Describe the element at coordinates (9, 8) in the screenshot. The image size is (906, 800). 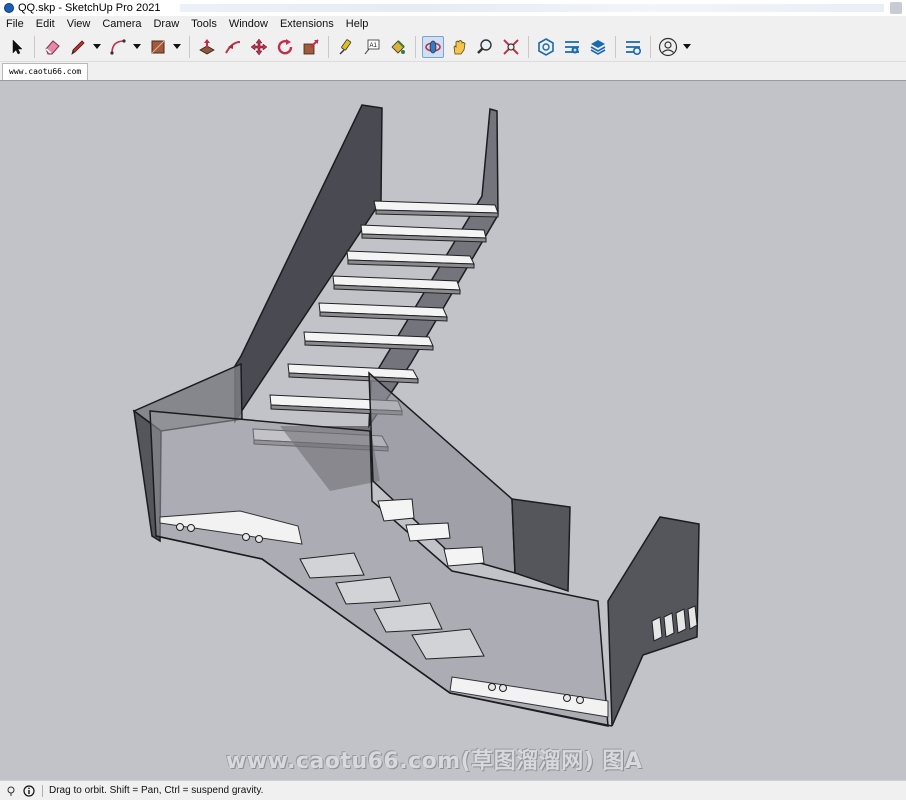
I see `sketchup-app-icon` at that location.